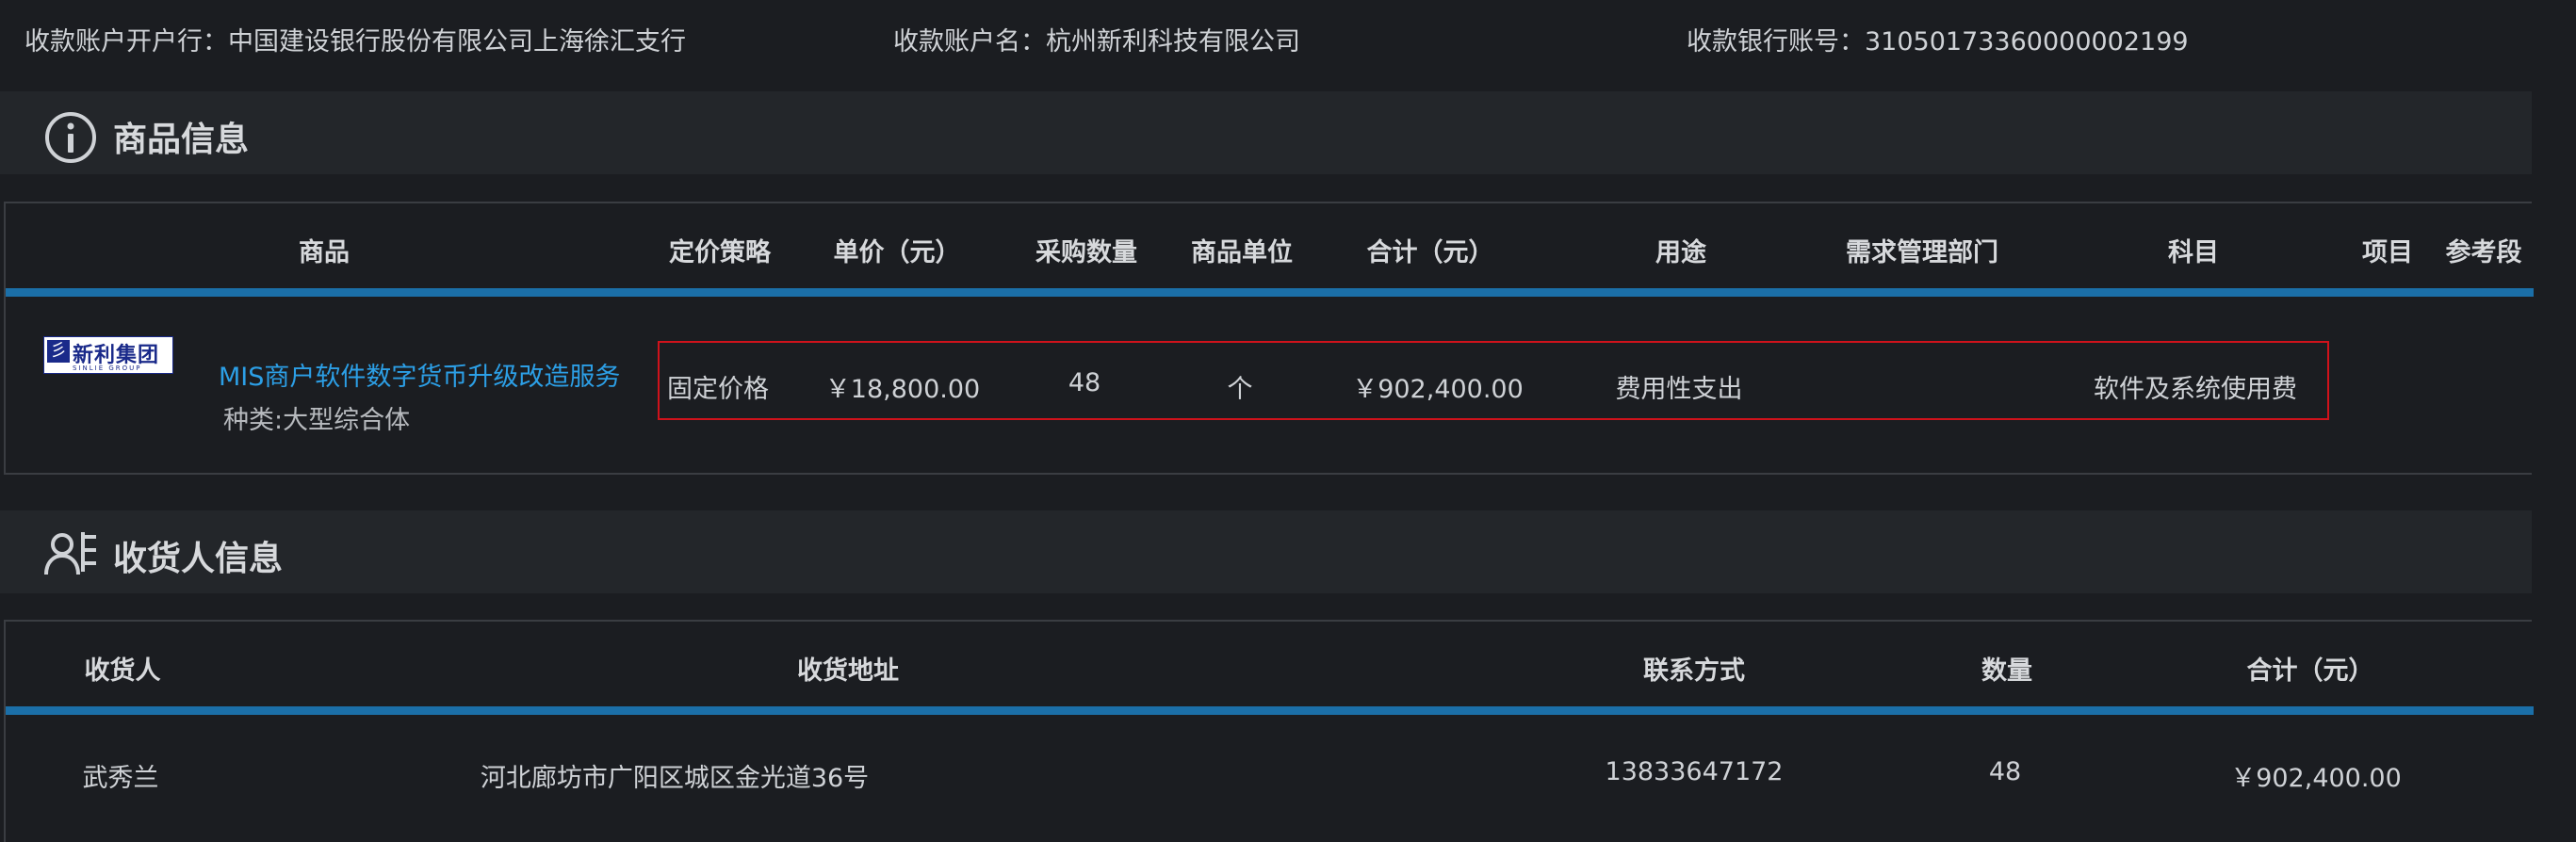 The width and height of the screenshot is (2576, 842). I want to click on line-total: ￥902,400.00, so click(1438, 389).